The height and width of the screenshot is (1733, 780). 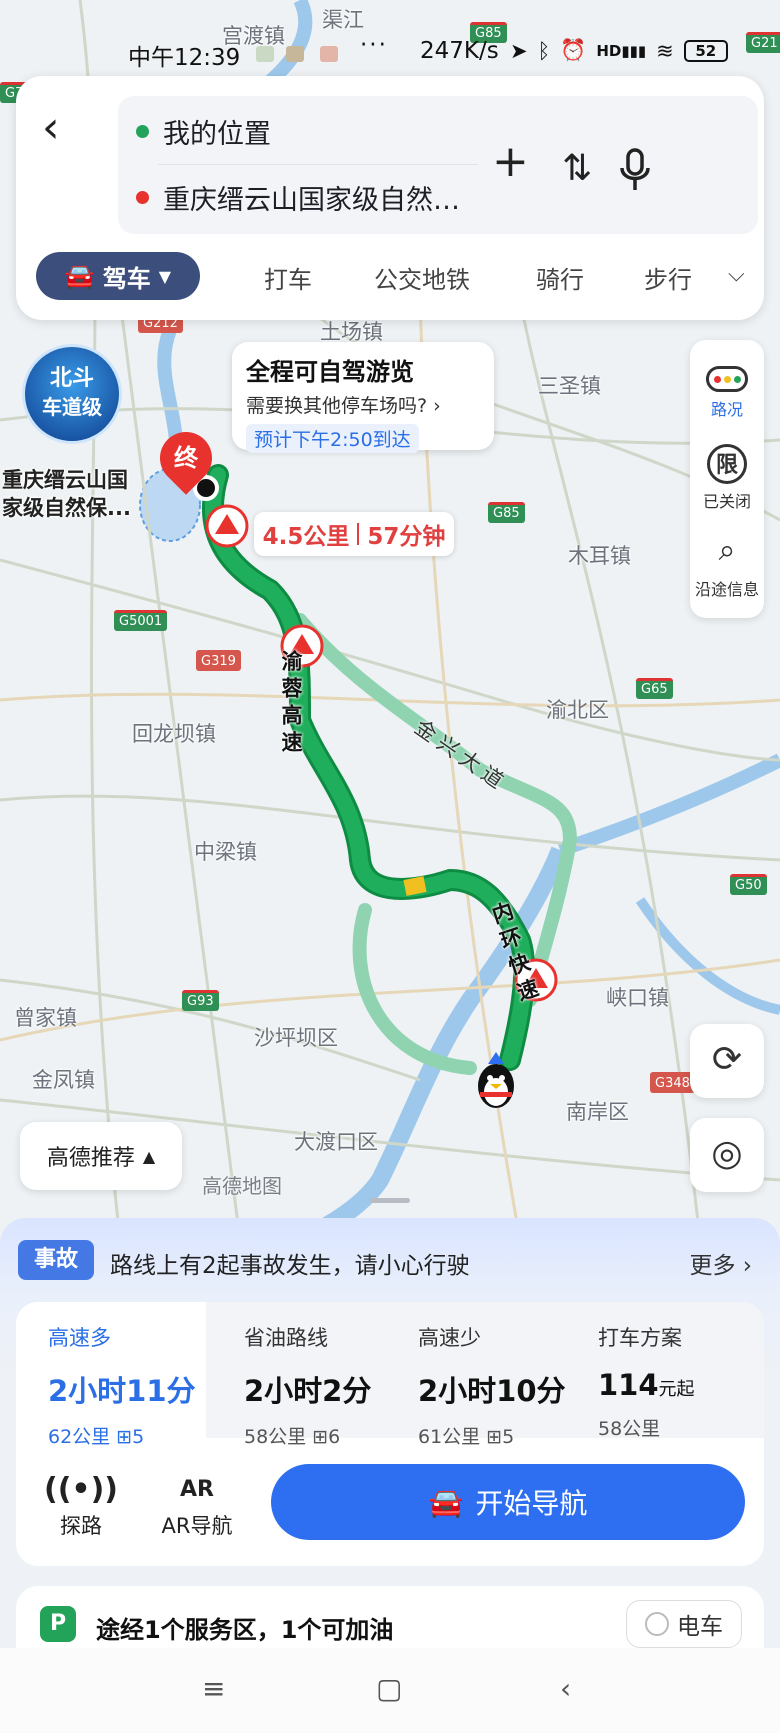 What do you see at coordinates (288, 277) in the screenshot?
I see `tab-taxi: 打车` at bounding box center [288, 277].